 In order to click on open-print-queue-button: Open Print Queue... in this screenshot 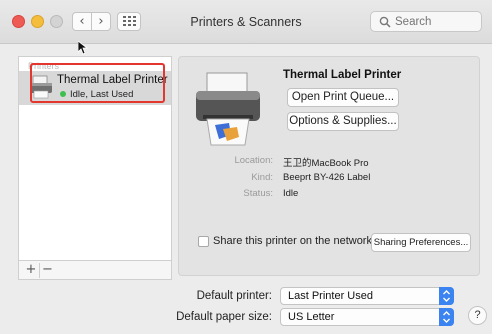, I will do `click(343, 97)`.